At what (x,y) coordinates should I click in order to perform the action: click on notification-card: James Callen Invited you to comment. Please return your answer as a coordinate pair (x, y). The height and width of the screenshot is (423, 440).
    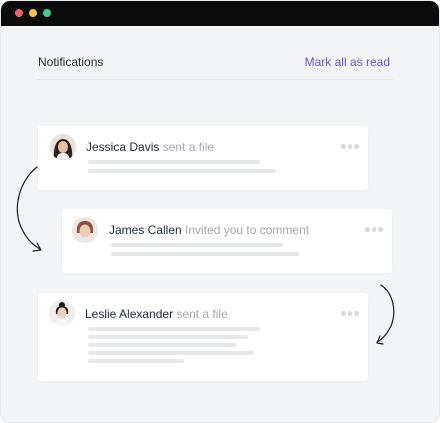
    Looking at the image, I should click on (227, 241).